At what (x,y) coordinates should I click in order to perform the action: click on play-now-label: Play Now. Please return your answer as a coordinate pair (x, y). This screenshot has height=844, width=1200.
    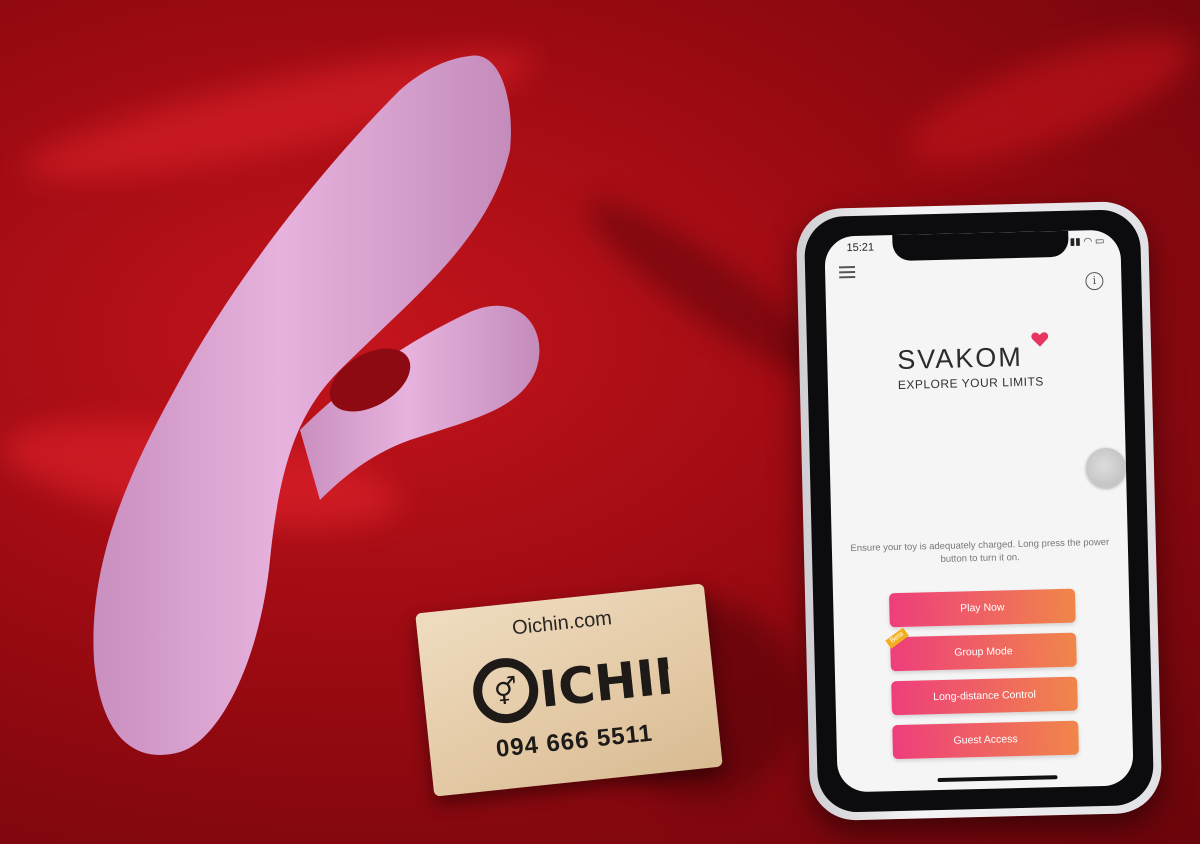
    Looking at the image, I should click on (982, 608).